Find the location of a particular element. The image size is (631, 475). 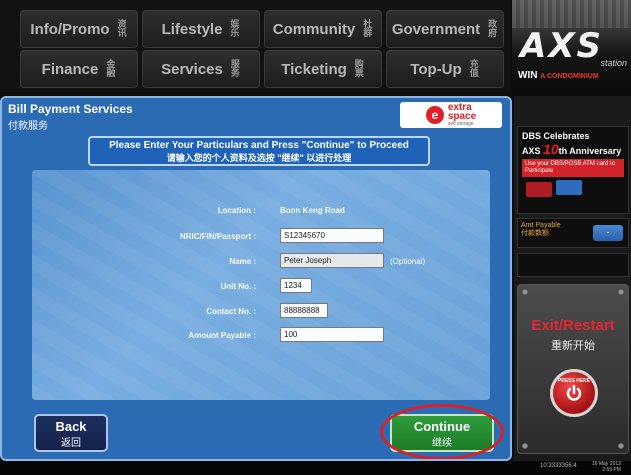

menu-label-zh: 服务 is located at coordinates (235, 68).